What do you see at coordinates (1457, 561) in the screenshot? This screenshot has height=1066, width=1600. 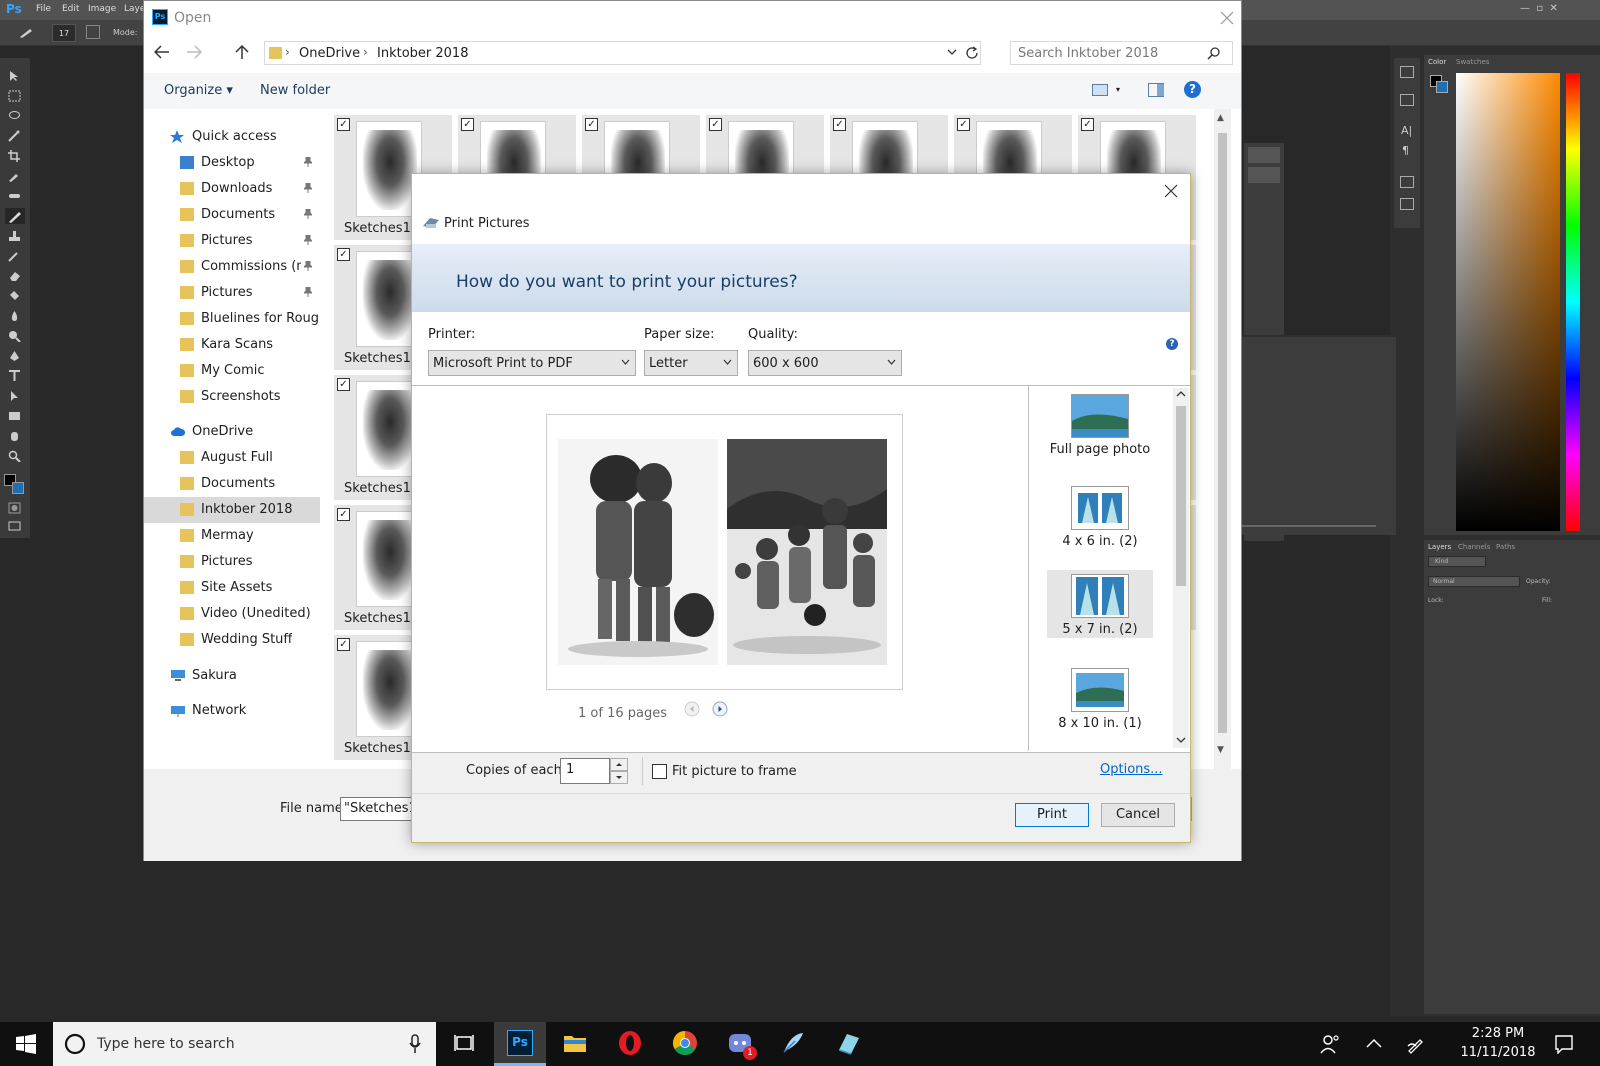 I see `layers-kind-filter: Kind` at bounding box center [1457, 561].